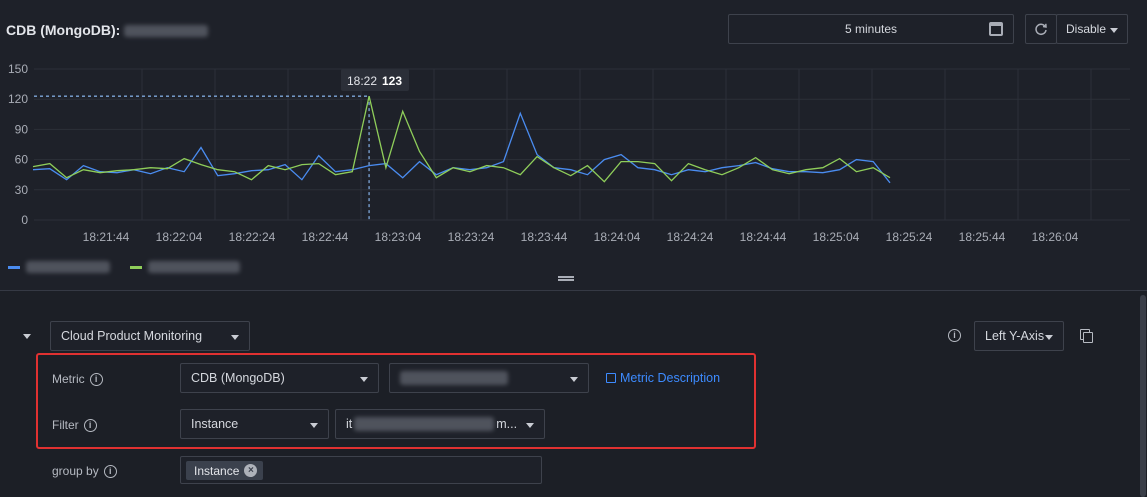  I want to click on auto-refresh-value: Disable, so click(1086, 29).